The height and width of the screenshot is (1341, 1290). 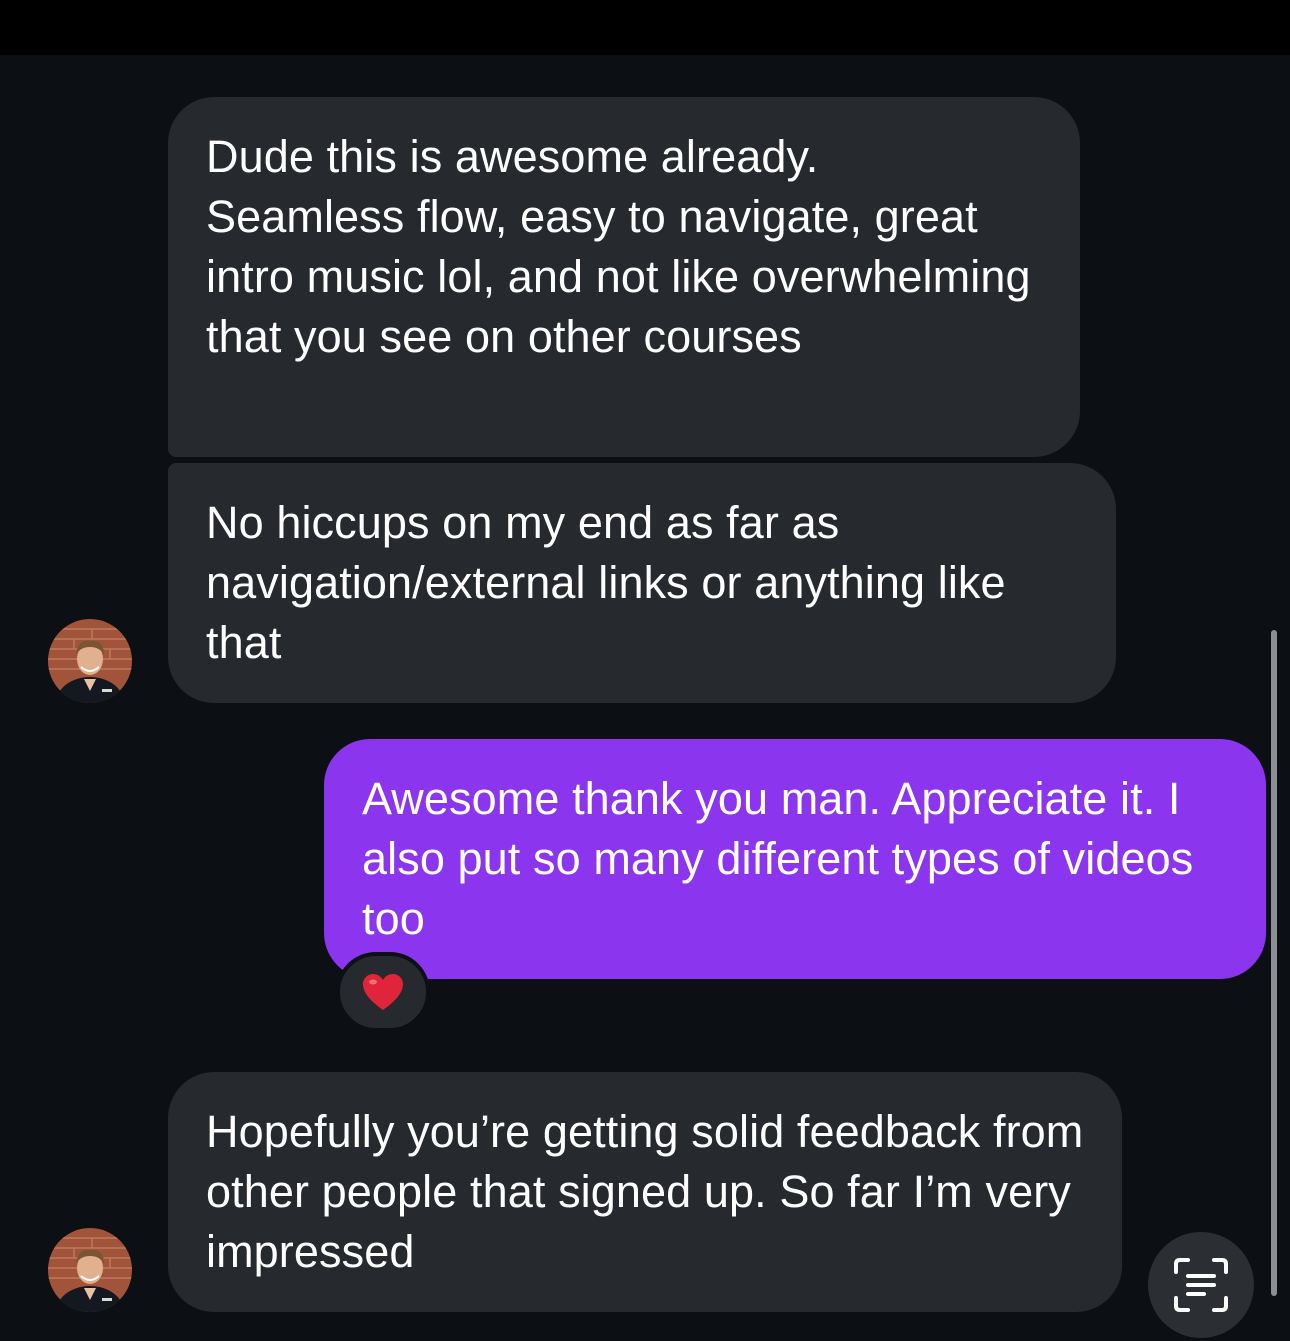 I want to click on top-bar, so click(x=645, y=27).